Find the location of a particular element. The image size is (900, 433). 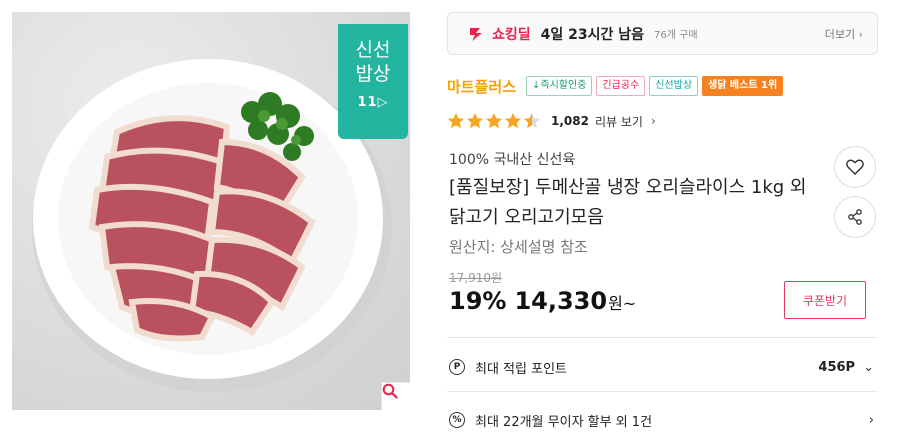

discount-rate: 19% is located at coordinates (478, 301).